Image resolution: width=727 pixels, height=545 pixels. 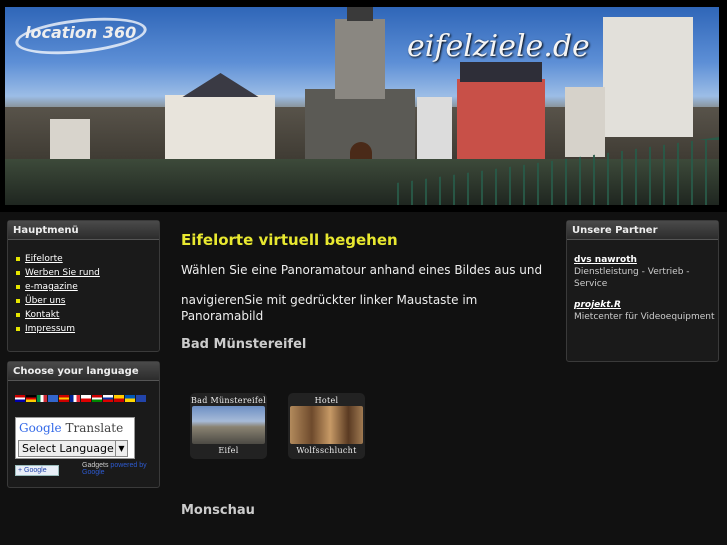 I want to click on main-menu-title: Hauptmenü, so click(x=83, y=230).